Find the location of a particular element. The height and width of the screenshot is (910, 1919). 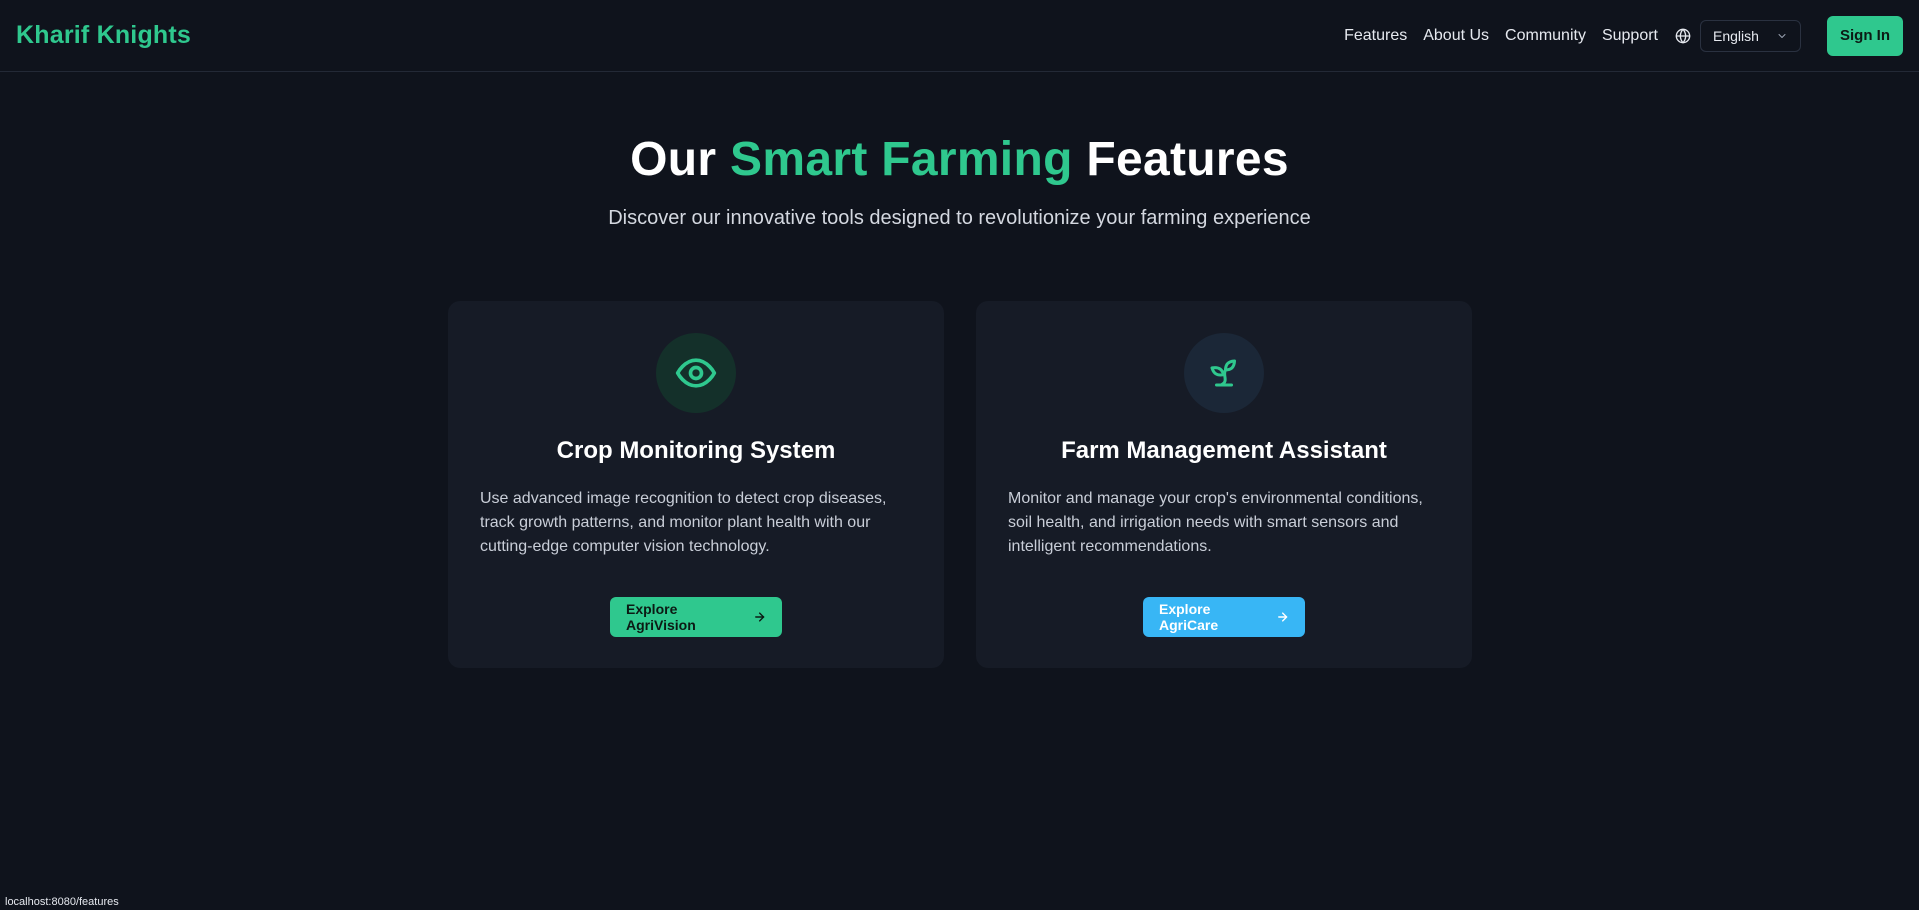

globe-icon is located at coordinates (1683, 36).